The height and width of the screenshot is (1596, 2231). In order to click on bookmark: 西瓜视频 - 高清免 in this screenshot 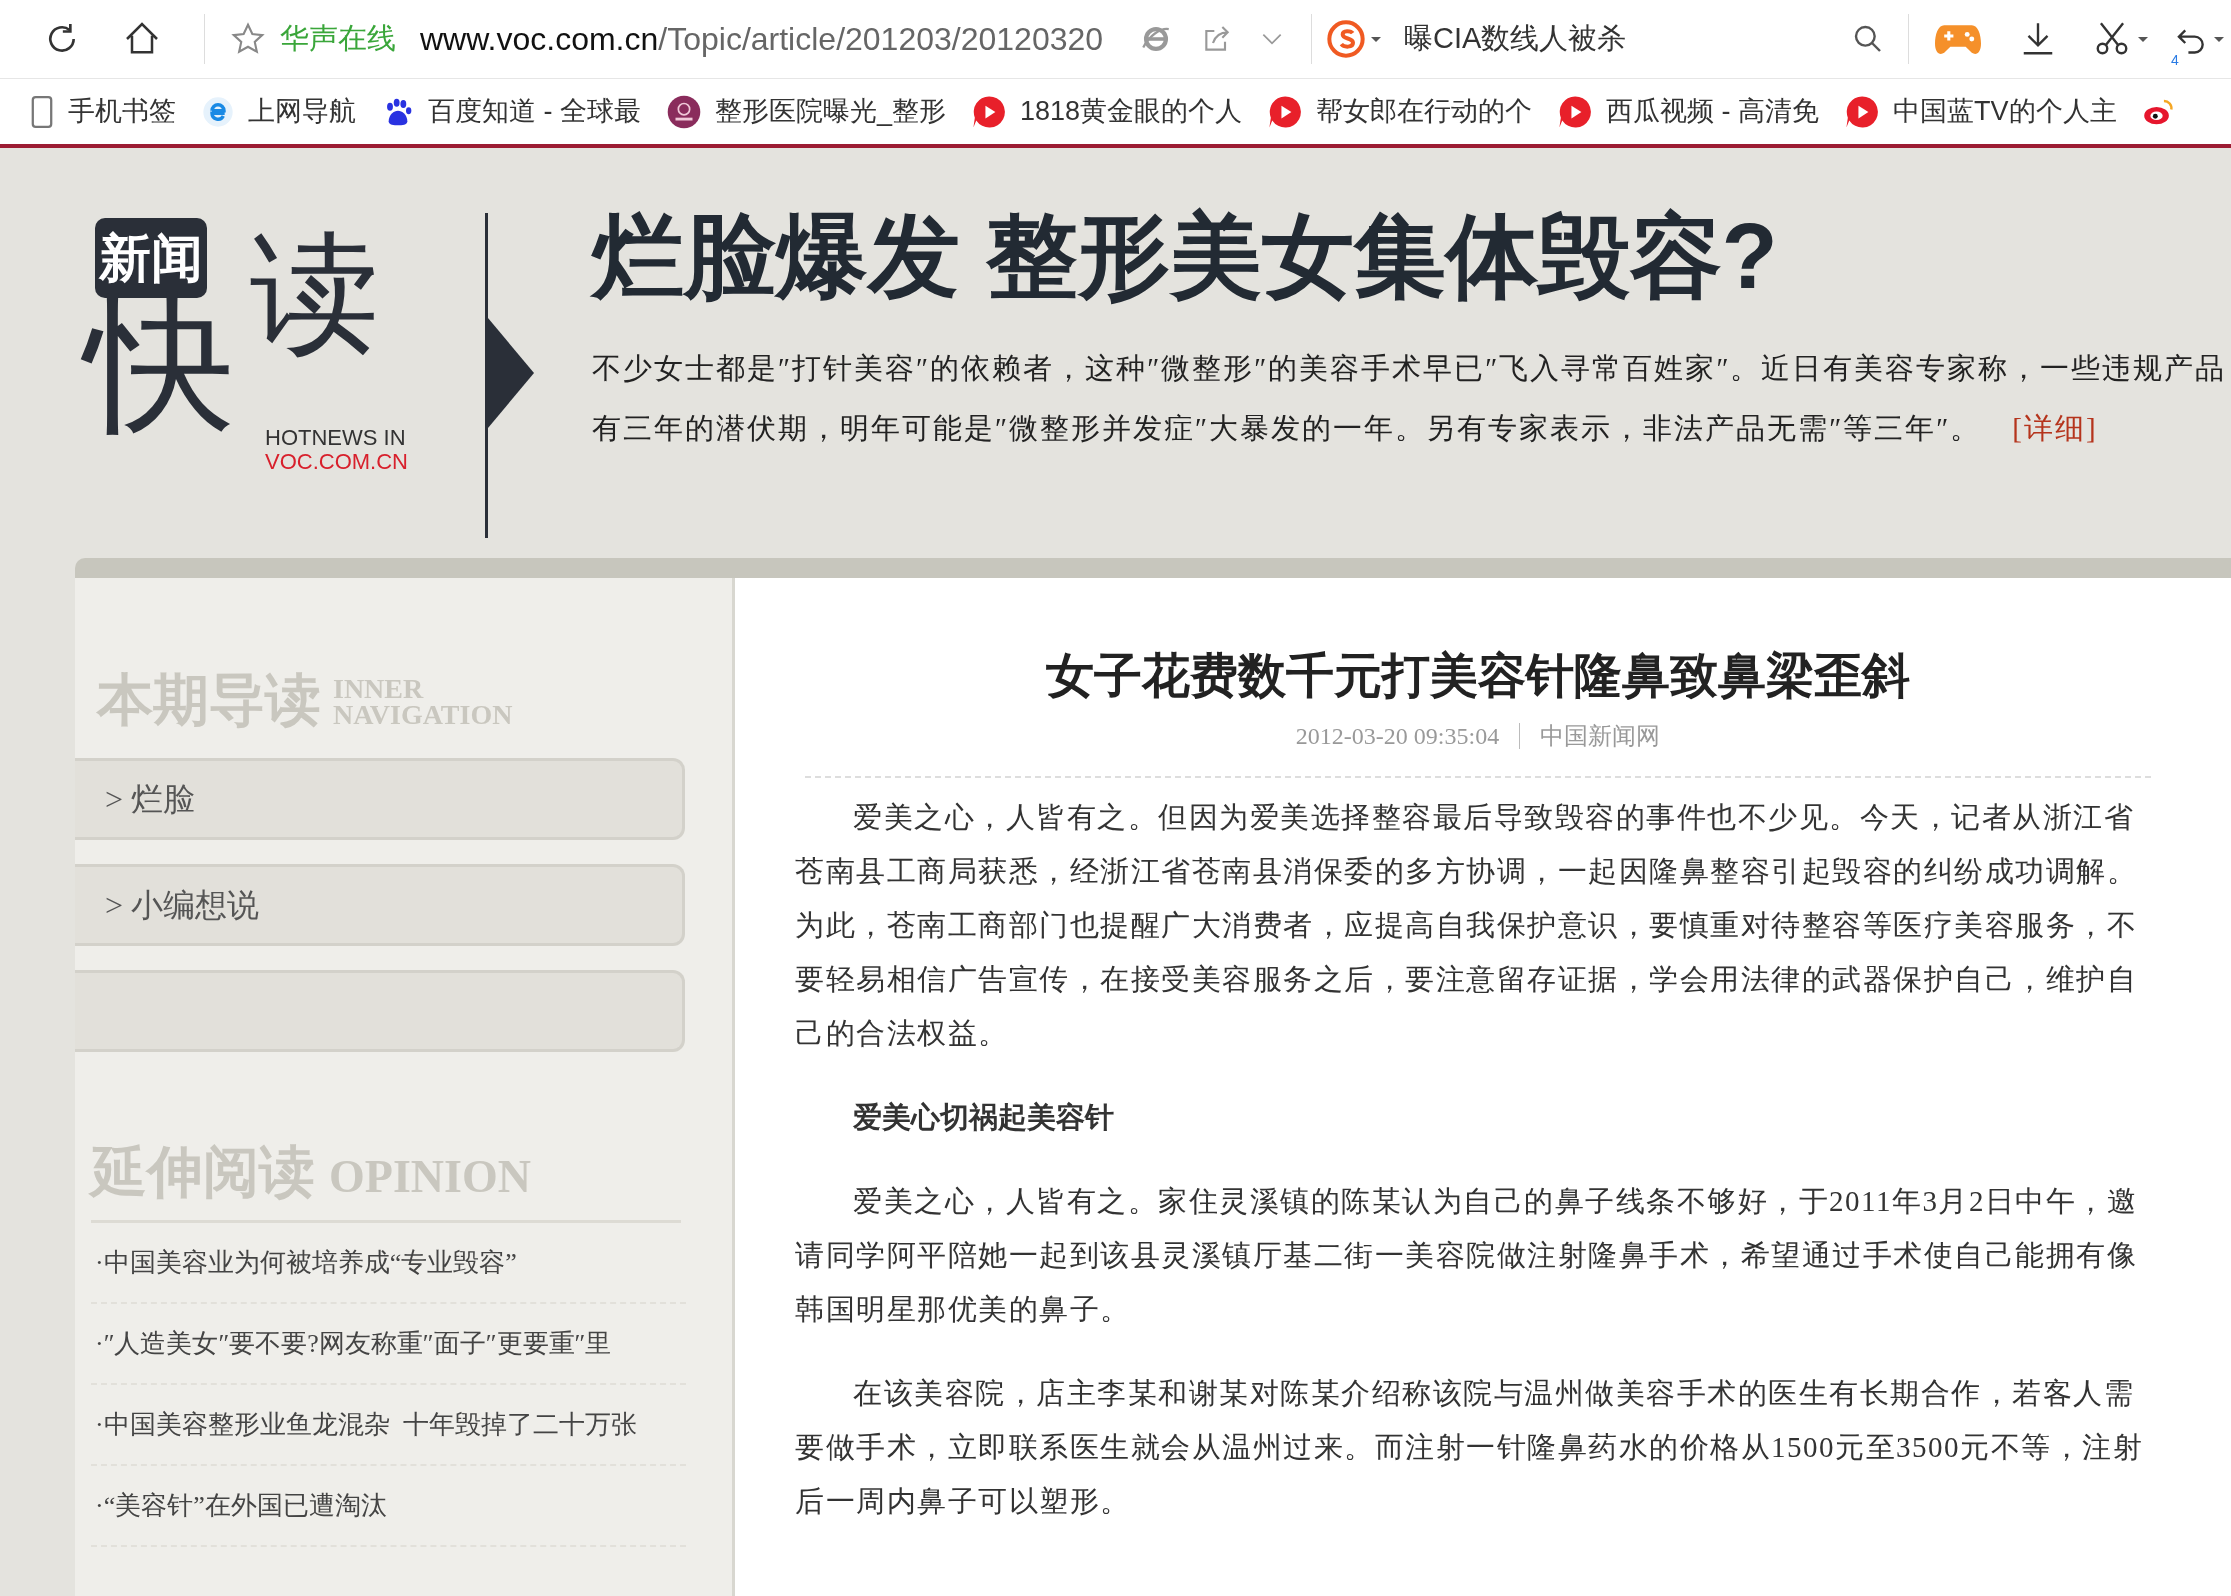, I will do `click(1689, 111)`.